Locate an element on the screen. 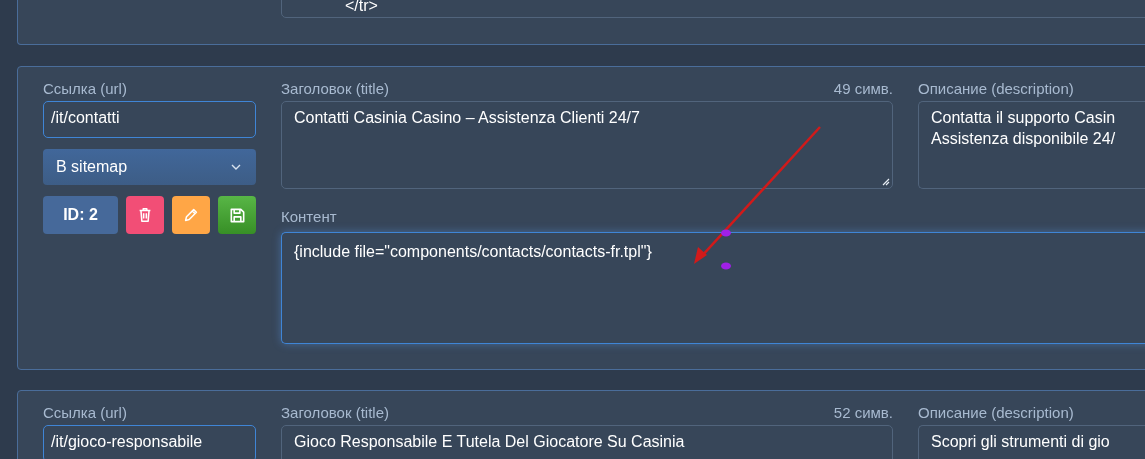 The height and width of the screenshot is (459, 1145). field-label: Контент is located at coordinates (309, 217).